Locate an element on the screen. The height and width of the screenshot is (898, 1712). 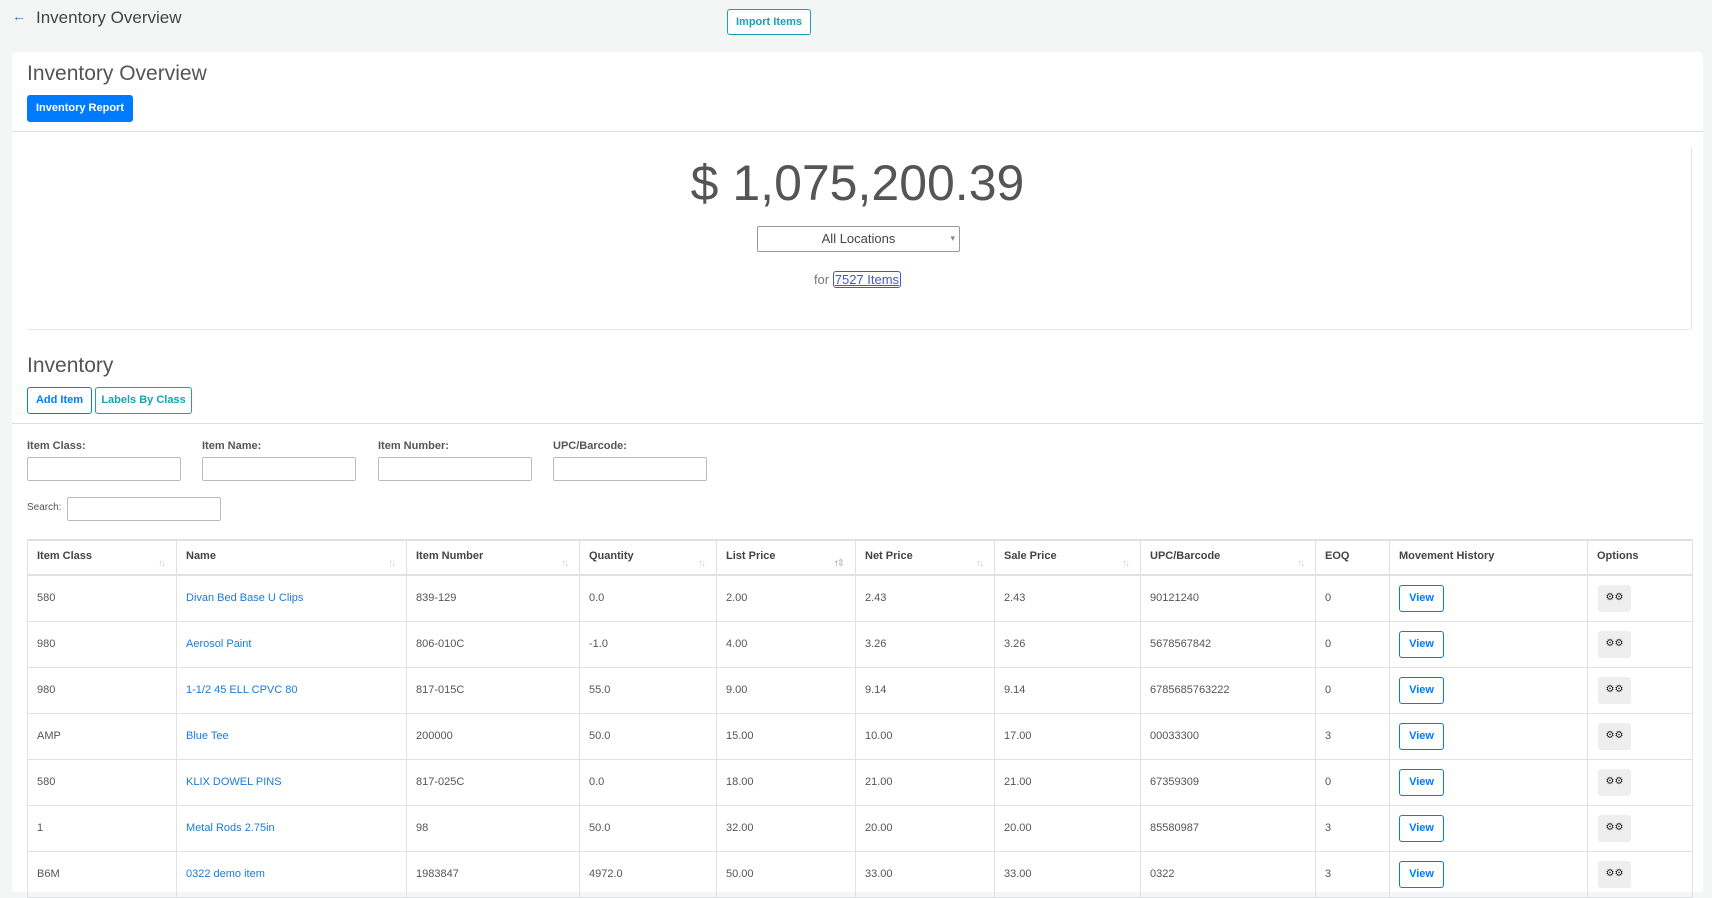
cell-upc: 85580987 is located at coordinates (1228, 828).